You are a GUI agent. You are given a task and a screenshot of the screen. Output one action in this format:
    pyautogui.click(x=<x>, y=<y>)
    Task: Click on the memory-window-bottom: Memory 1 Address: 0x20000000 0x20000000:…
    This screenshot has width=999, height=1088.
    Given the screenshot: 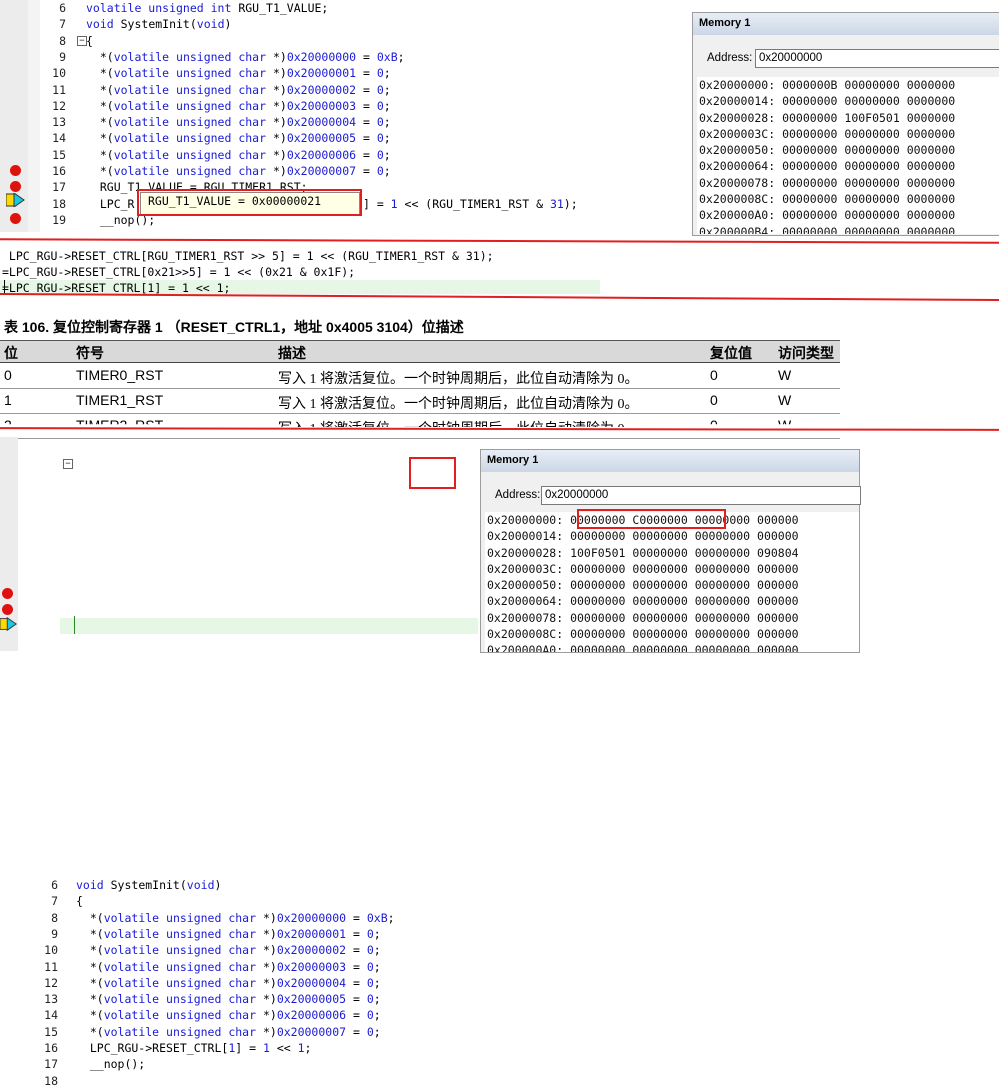 What is the action you would take?
    pyautogui.click(x=670, y=551)
    